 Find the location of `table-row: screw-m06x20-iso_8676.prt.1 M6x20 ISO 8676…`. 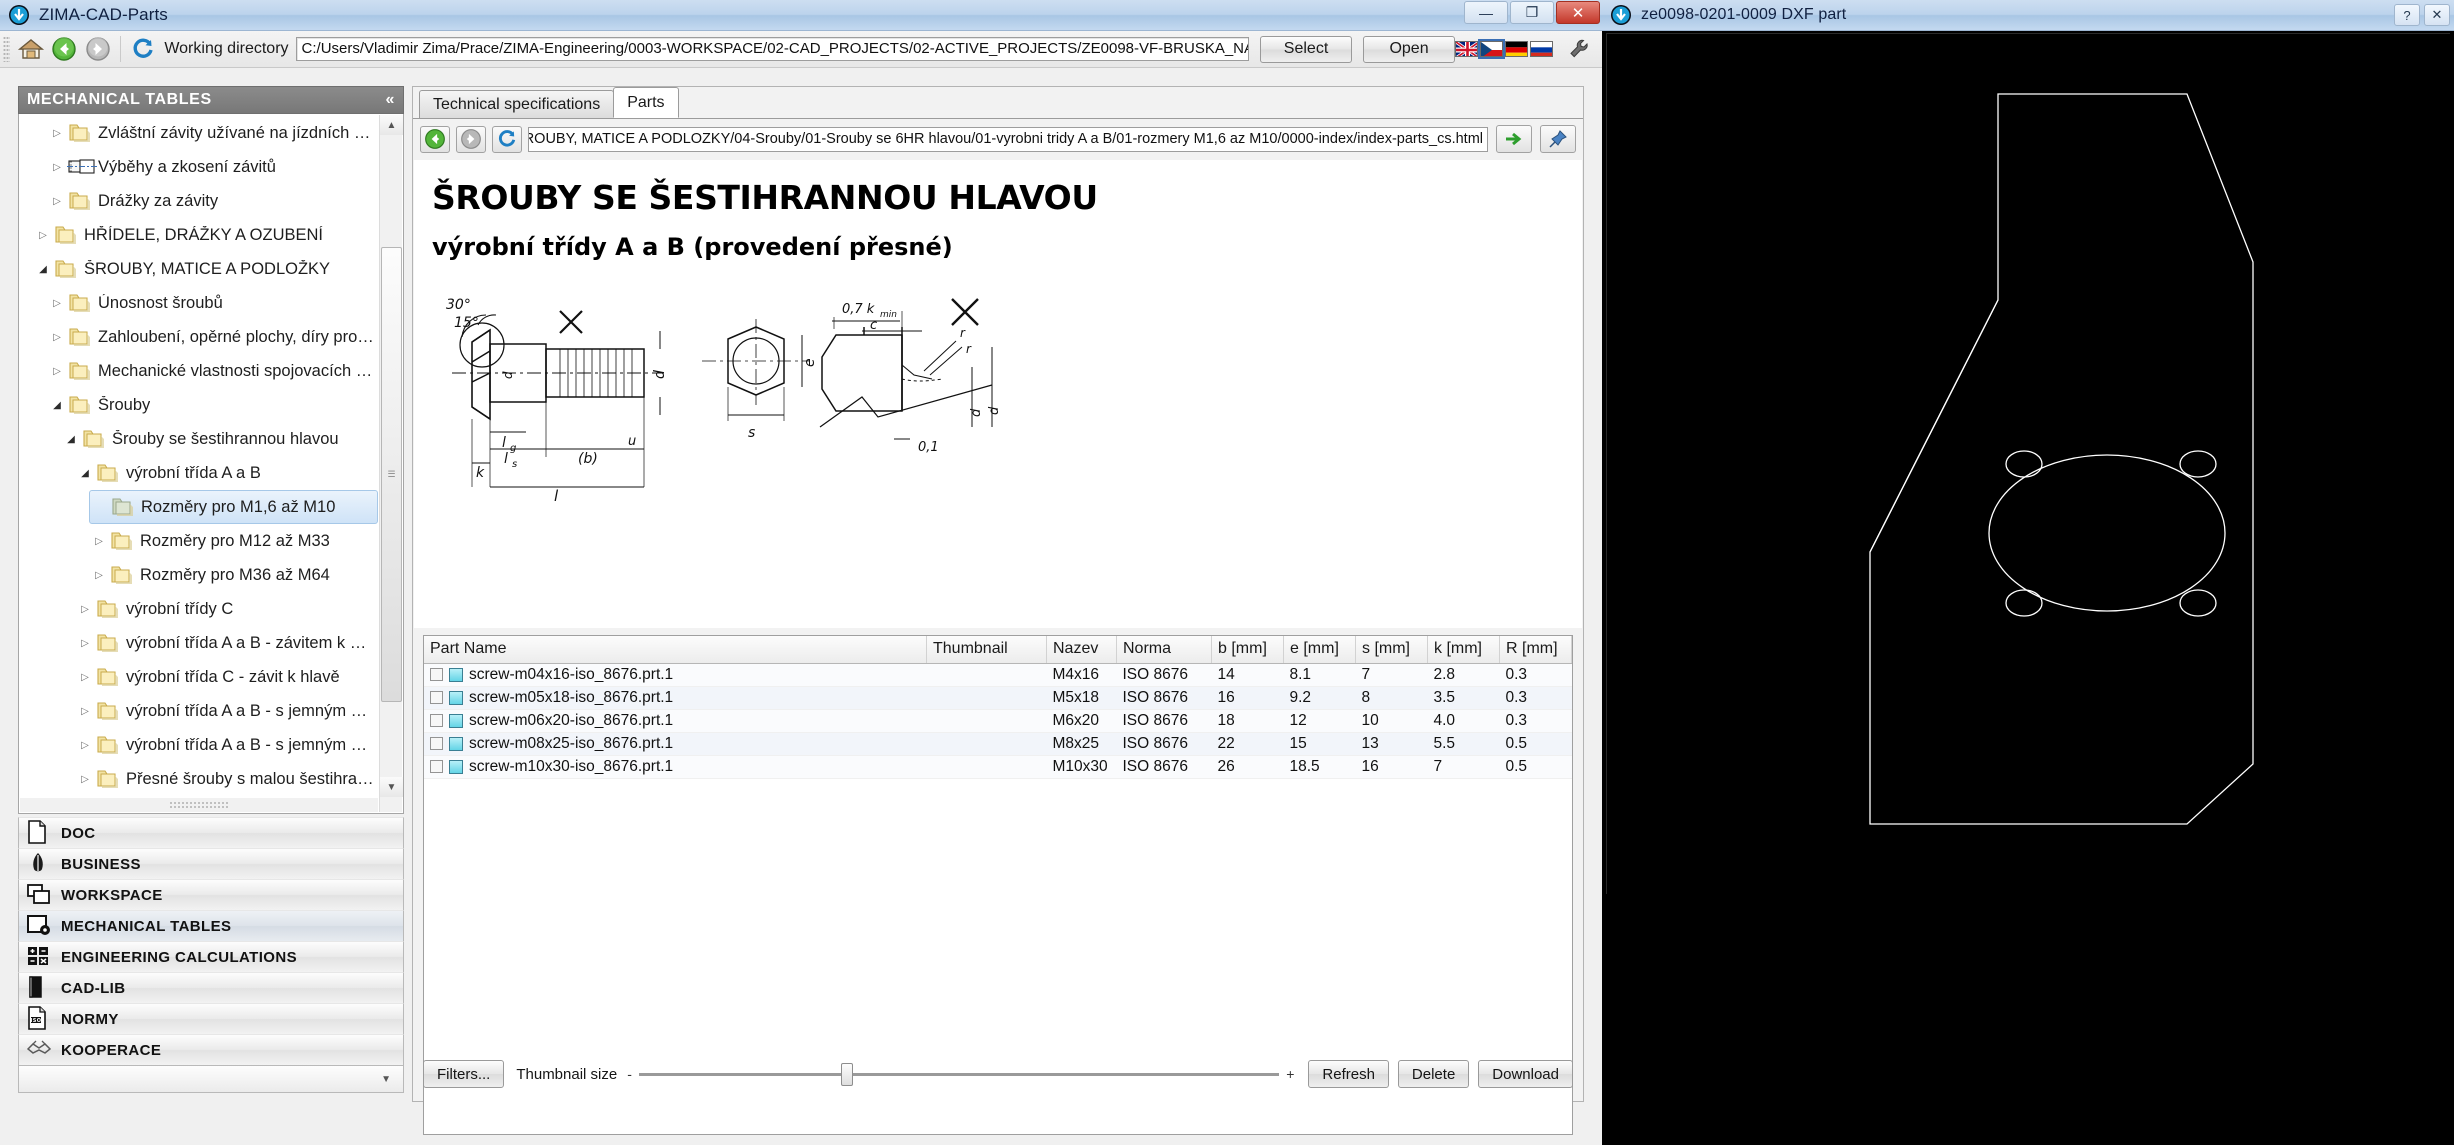

table-row: screw-m06x20-iso_8676.prt.1 M6x20 ISO 8676… is located at coordinates (998, 721).